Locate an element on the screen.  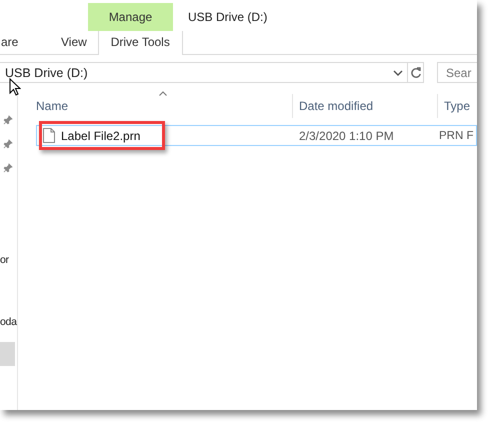
ribbon-tab: are is located at coordinates (23, 42).